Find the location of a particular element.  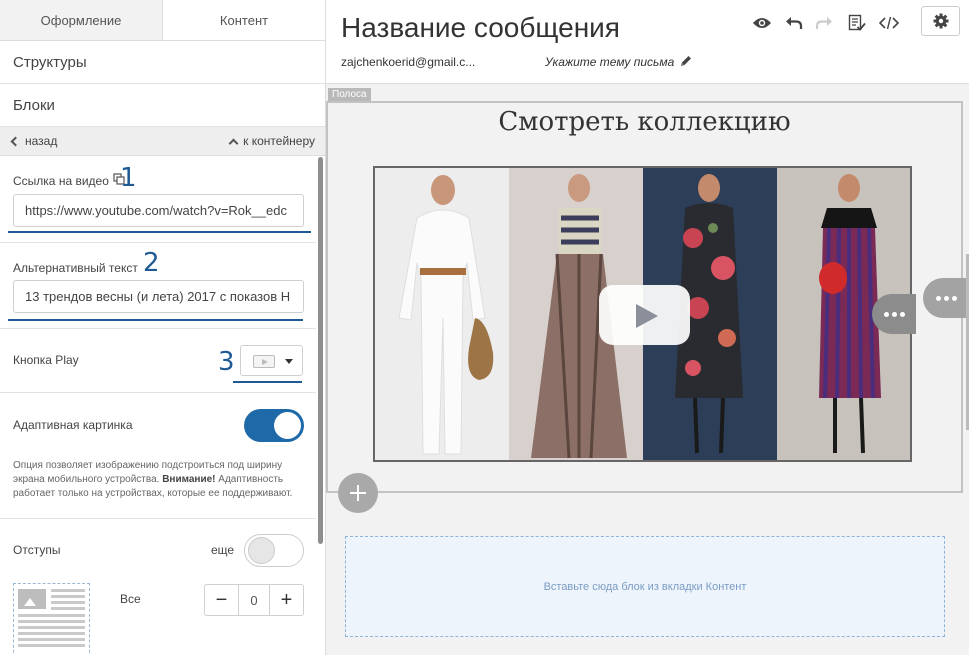

block-title: Смотреть коллекцию is located at coordinates (644, 122).